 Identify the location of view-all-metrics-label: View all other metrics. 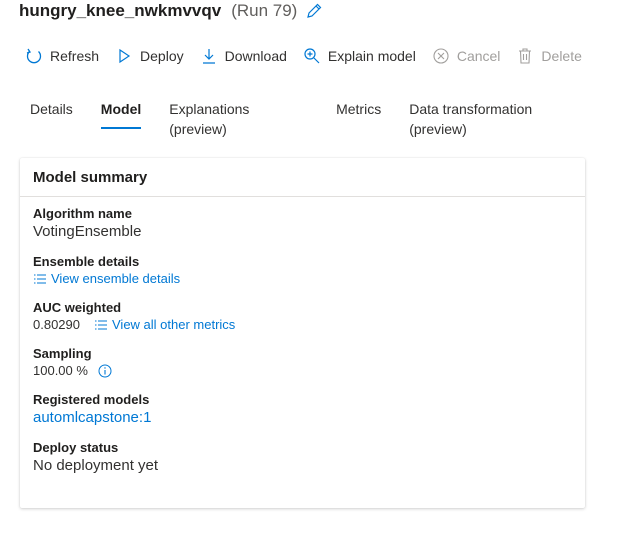
(174, 324).